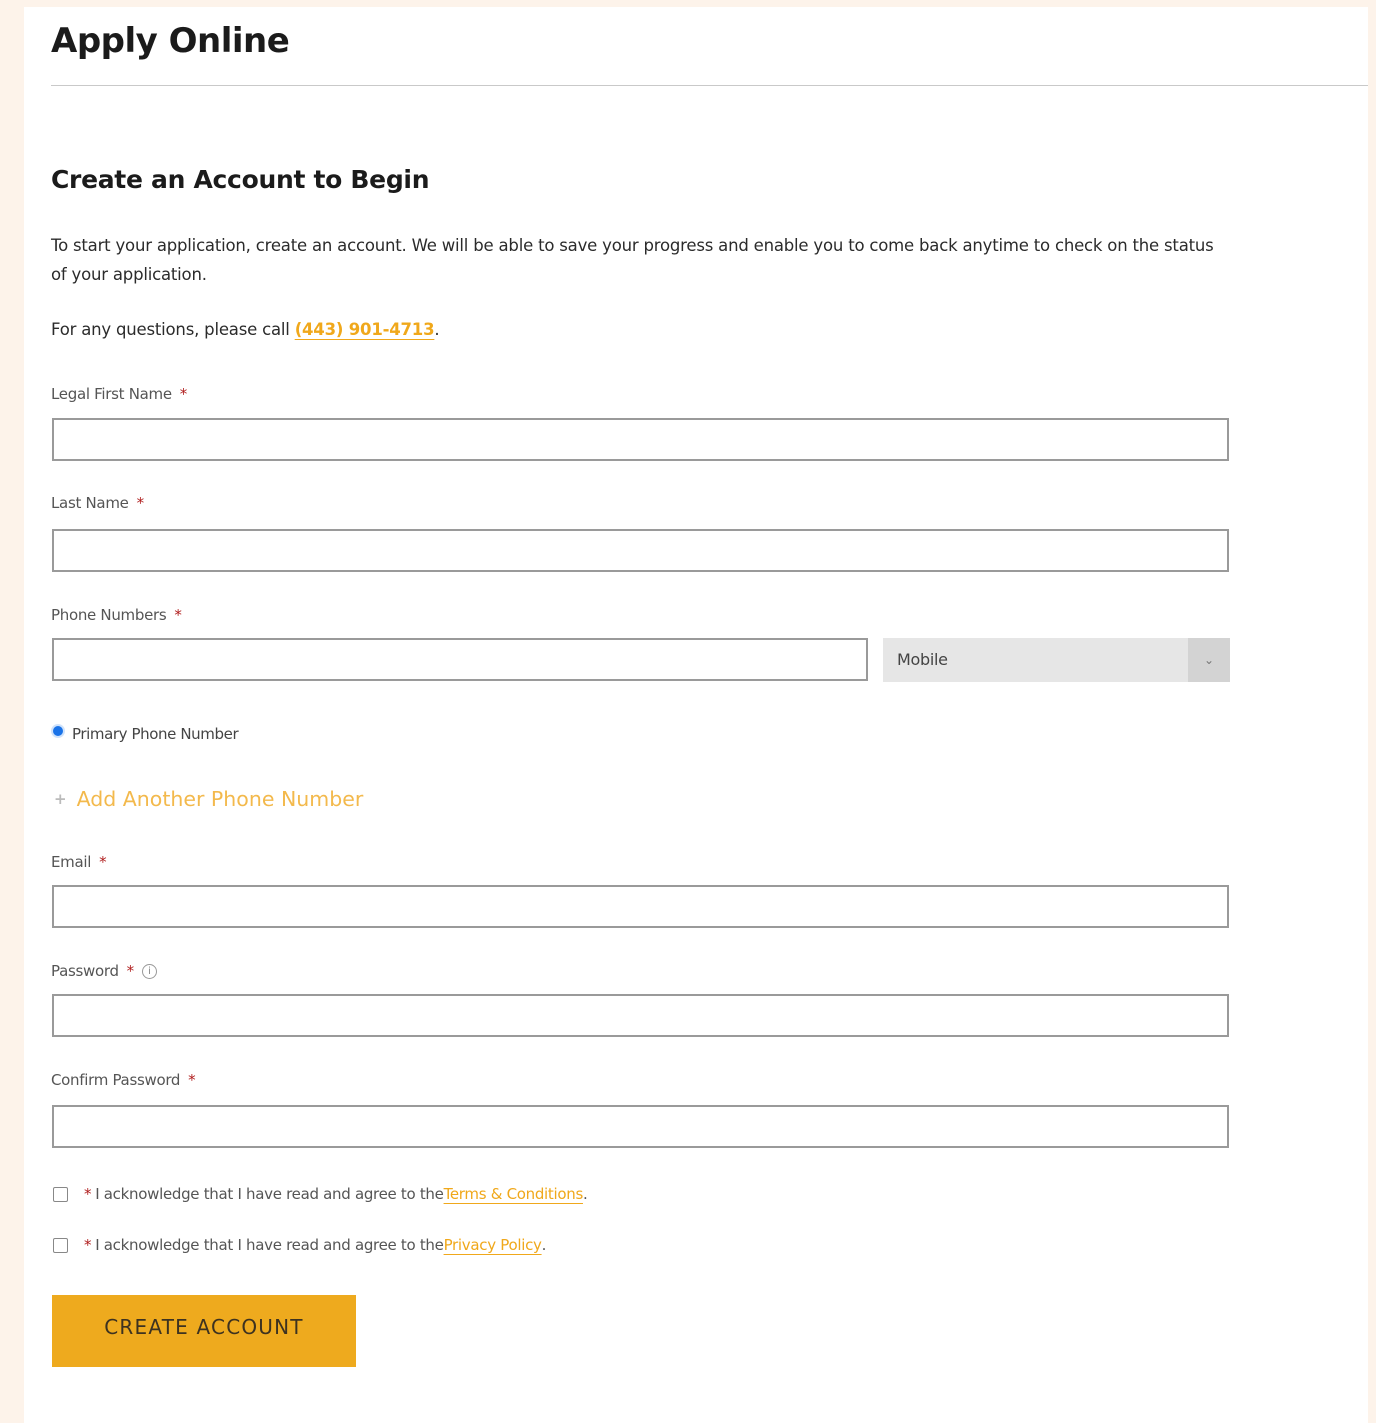  What do you see at coordinates (111, 394) in the screenshot?
I see `first-name-label-text: Legal First Name` at bounding box center [111, 394].